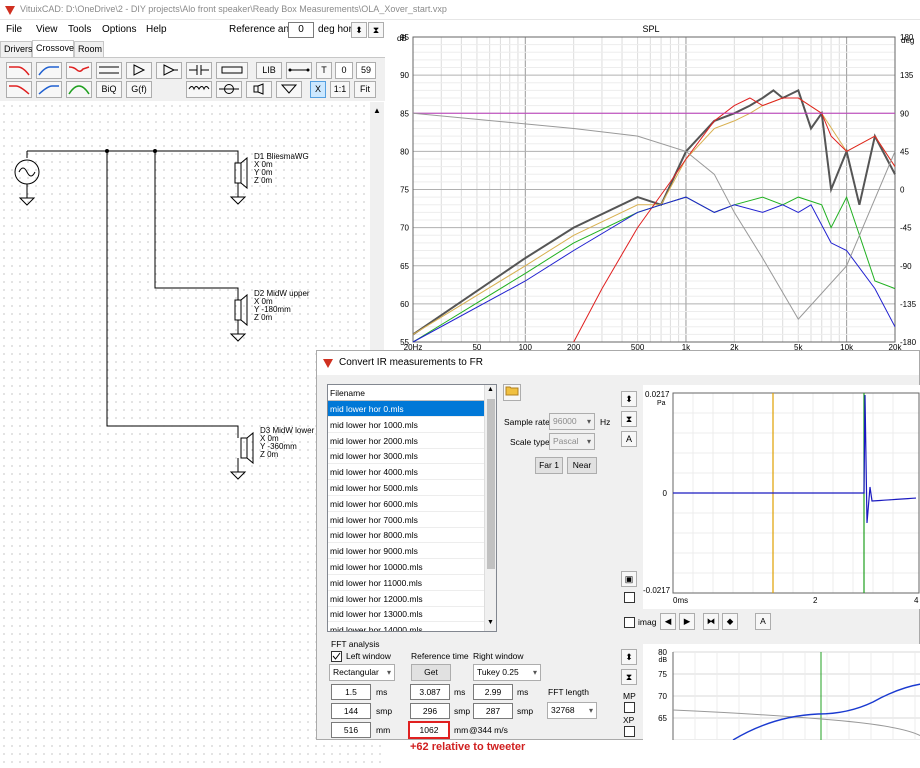 The height and width of the screenshot is (768, 920). I want to click on driver-d3-label: D3 MidW lower X 0m Y -360mm Z 0m, so click(287, 443).